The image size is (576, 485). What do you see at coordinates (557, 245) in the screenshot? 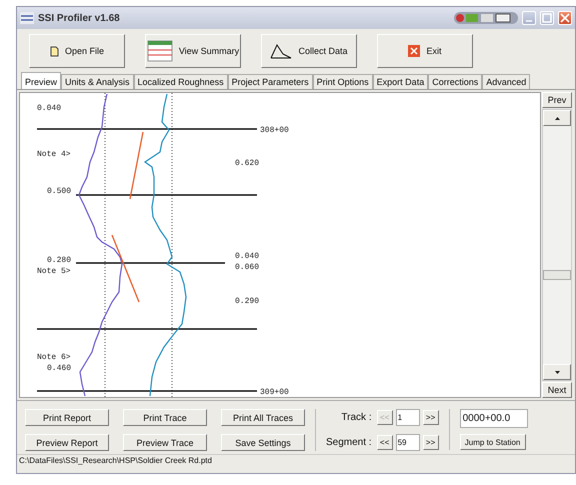
I see `scrollbar` at bounding box center [557, 245].